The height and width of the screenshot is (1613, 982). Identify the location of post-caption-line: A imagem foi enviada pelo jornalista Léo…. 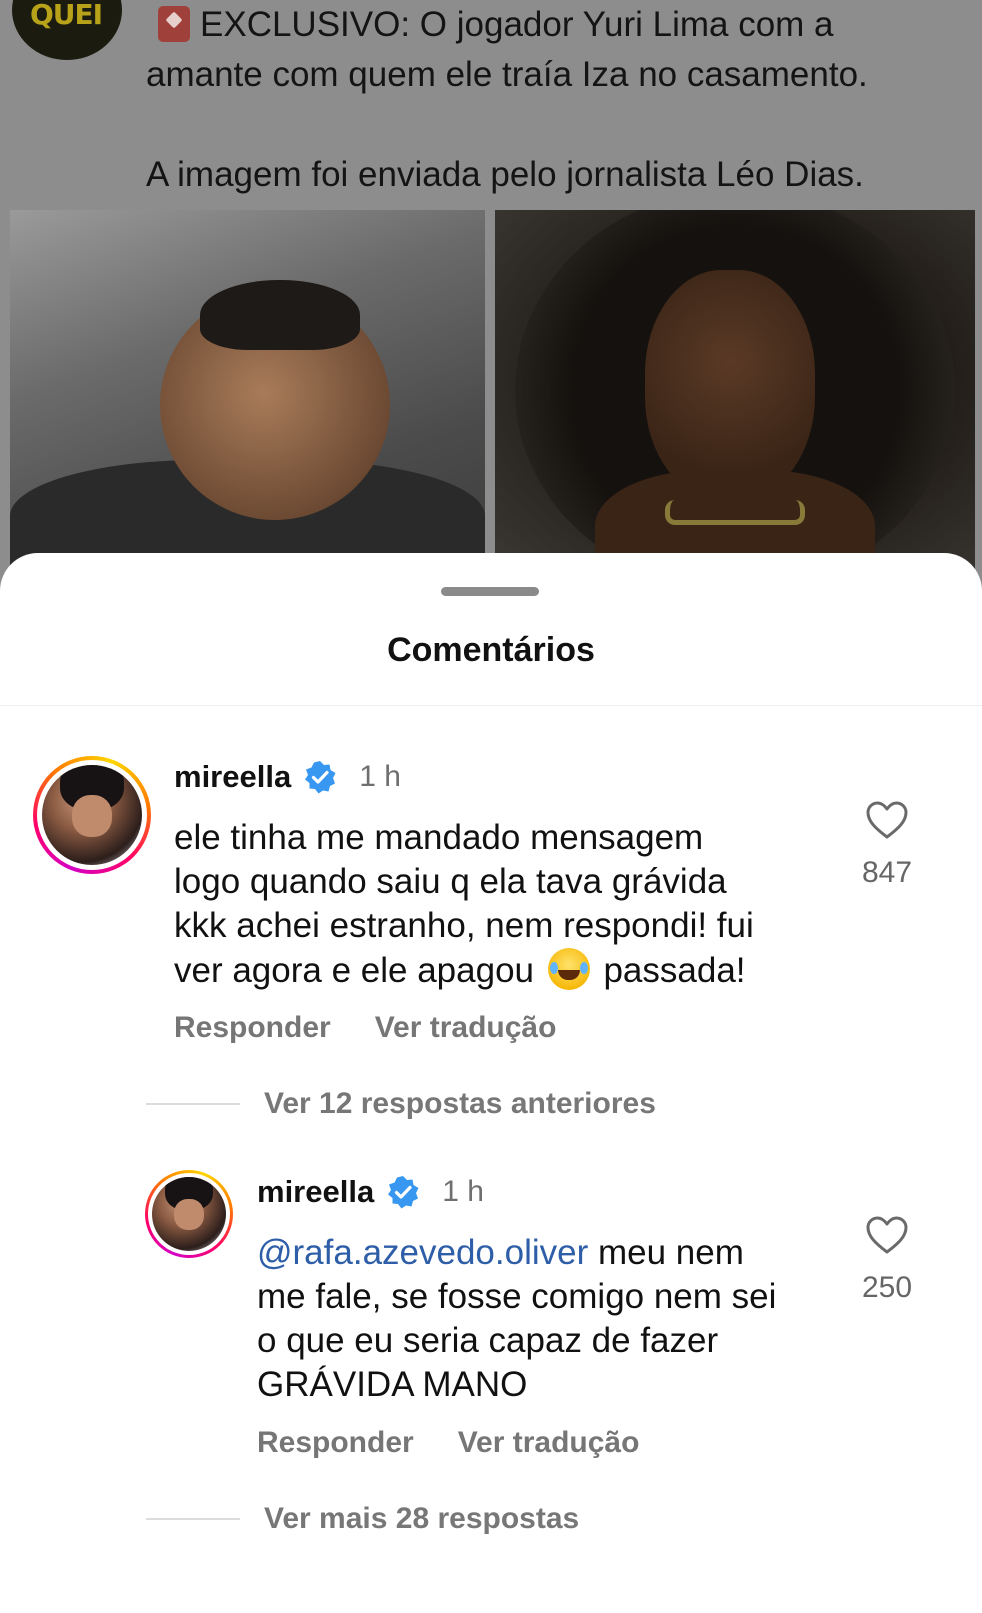
(505, 174).